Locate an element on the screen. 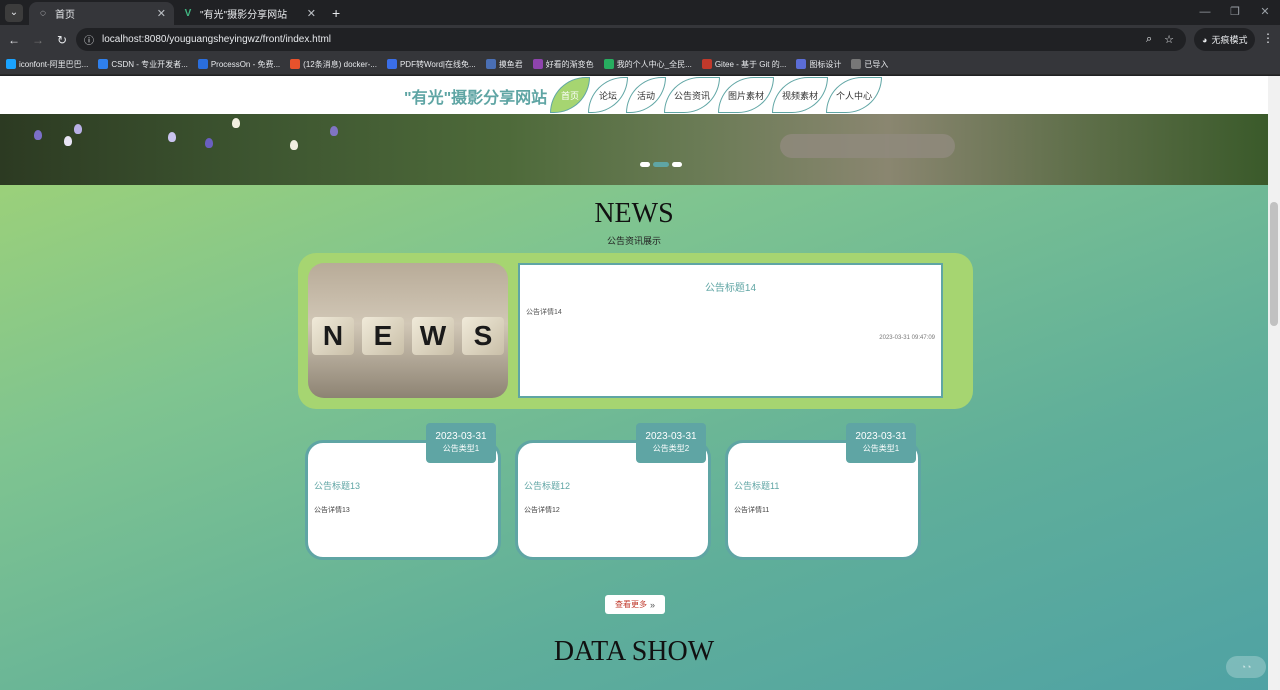  browser-tab: V "有光"摄影分享网站 ✕ is located at coordinates (249, 13).